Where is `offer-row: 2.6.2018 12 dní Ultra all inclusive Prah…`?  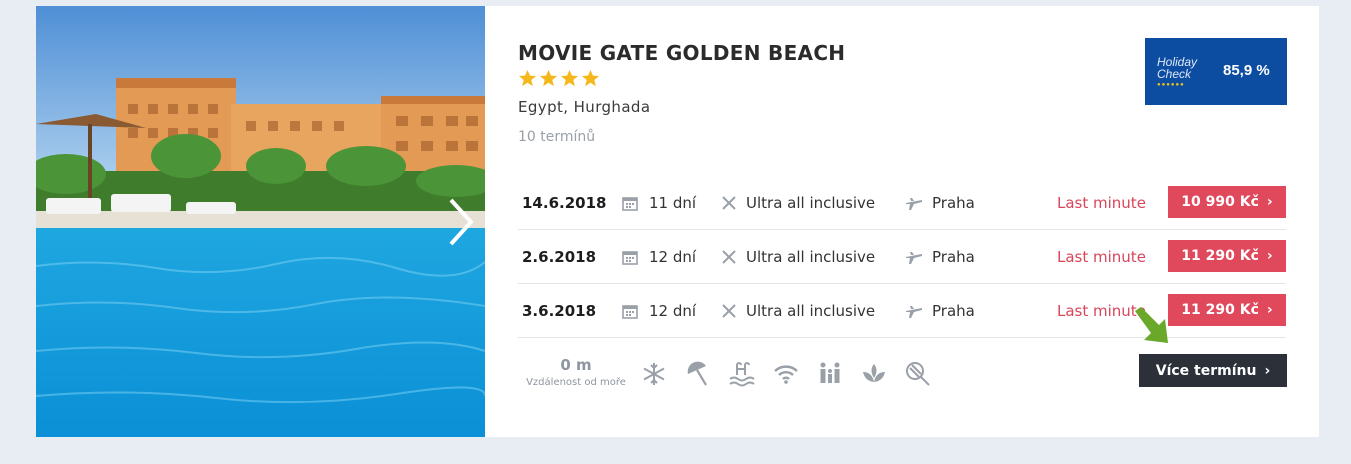 offer-row: 2.6.2018 12 dní Ultra all inclusive Prah… is located at coordinates (902, 257).